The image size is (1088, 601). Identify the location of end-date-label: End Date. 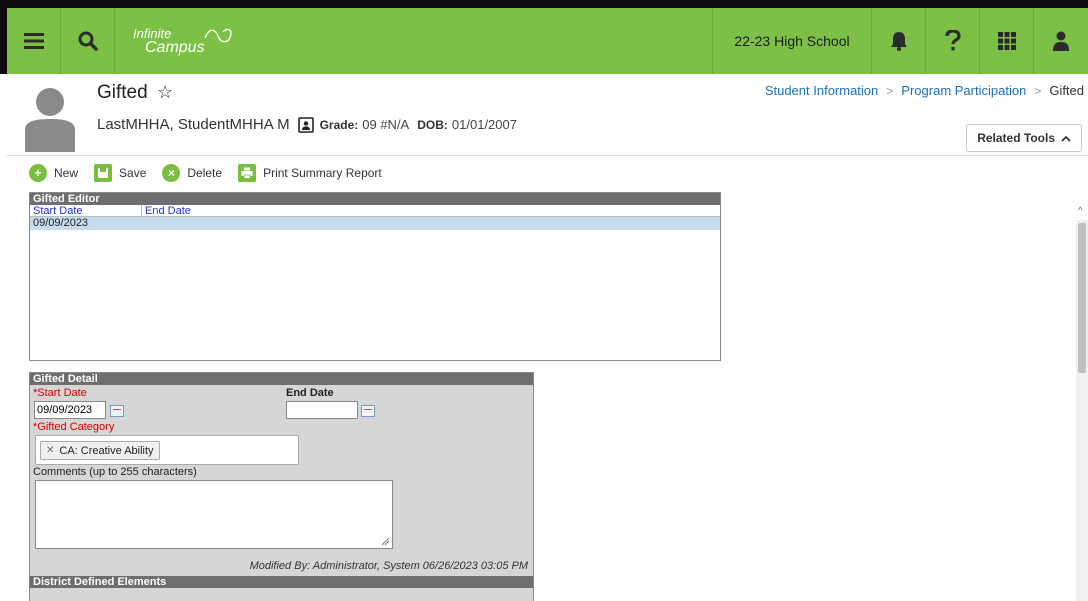
(310, 393).